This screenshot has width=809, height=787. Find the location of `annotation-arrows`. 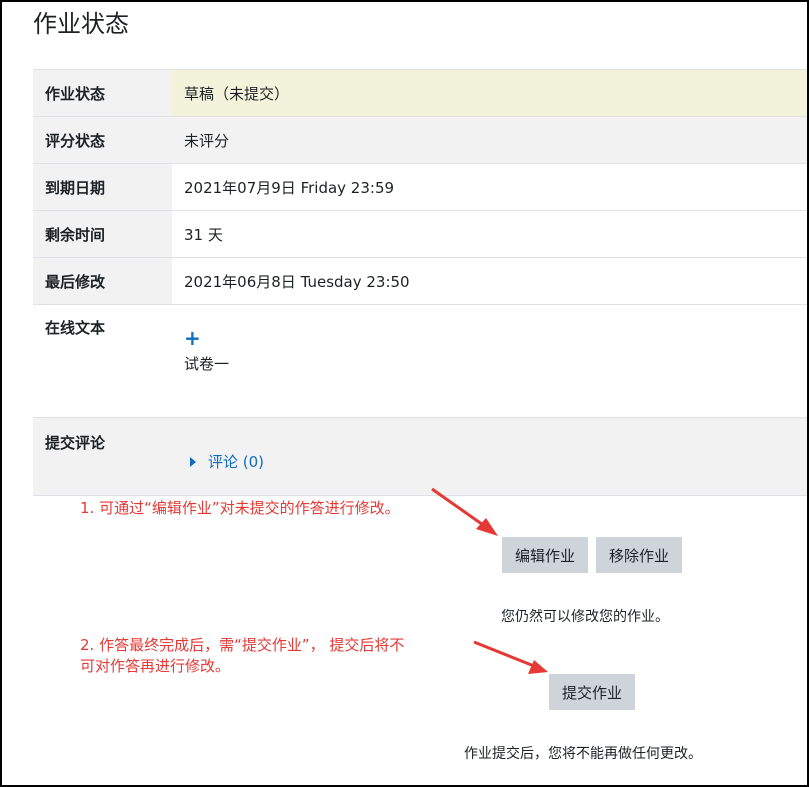

annotation-arrows is located at coordinates (489, 580).